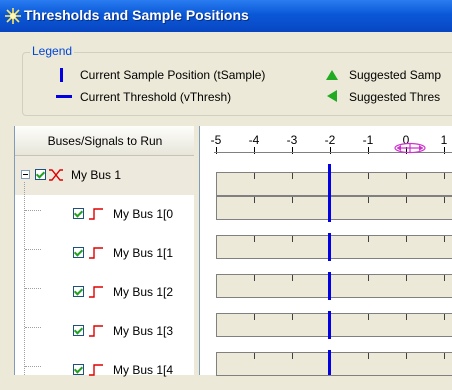  What do you see at coordinates (143, 253) in the screenshot?
I see `tree-item-label: My Bus 1[1` at bounding box center [143, 253].